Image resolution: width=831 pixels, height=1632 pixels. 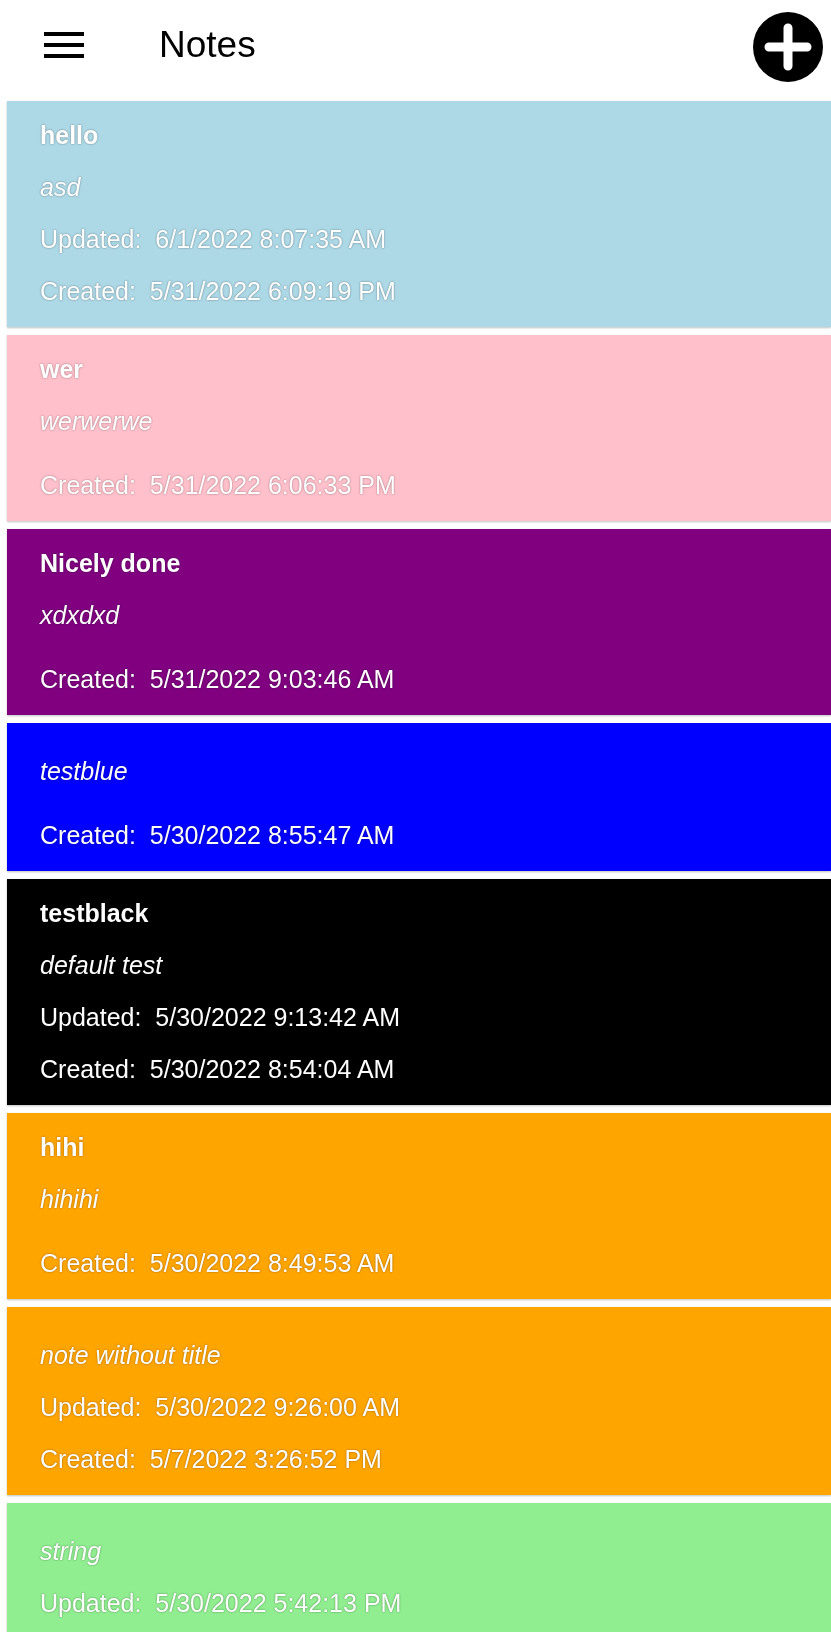 I want to click on app-title: Notes, so click(x=208, y=44).